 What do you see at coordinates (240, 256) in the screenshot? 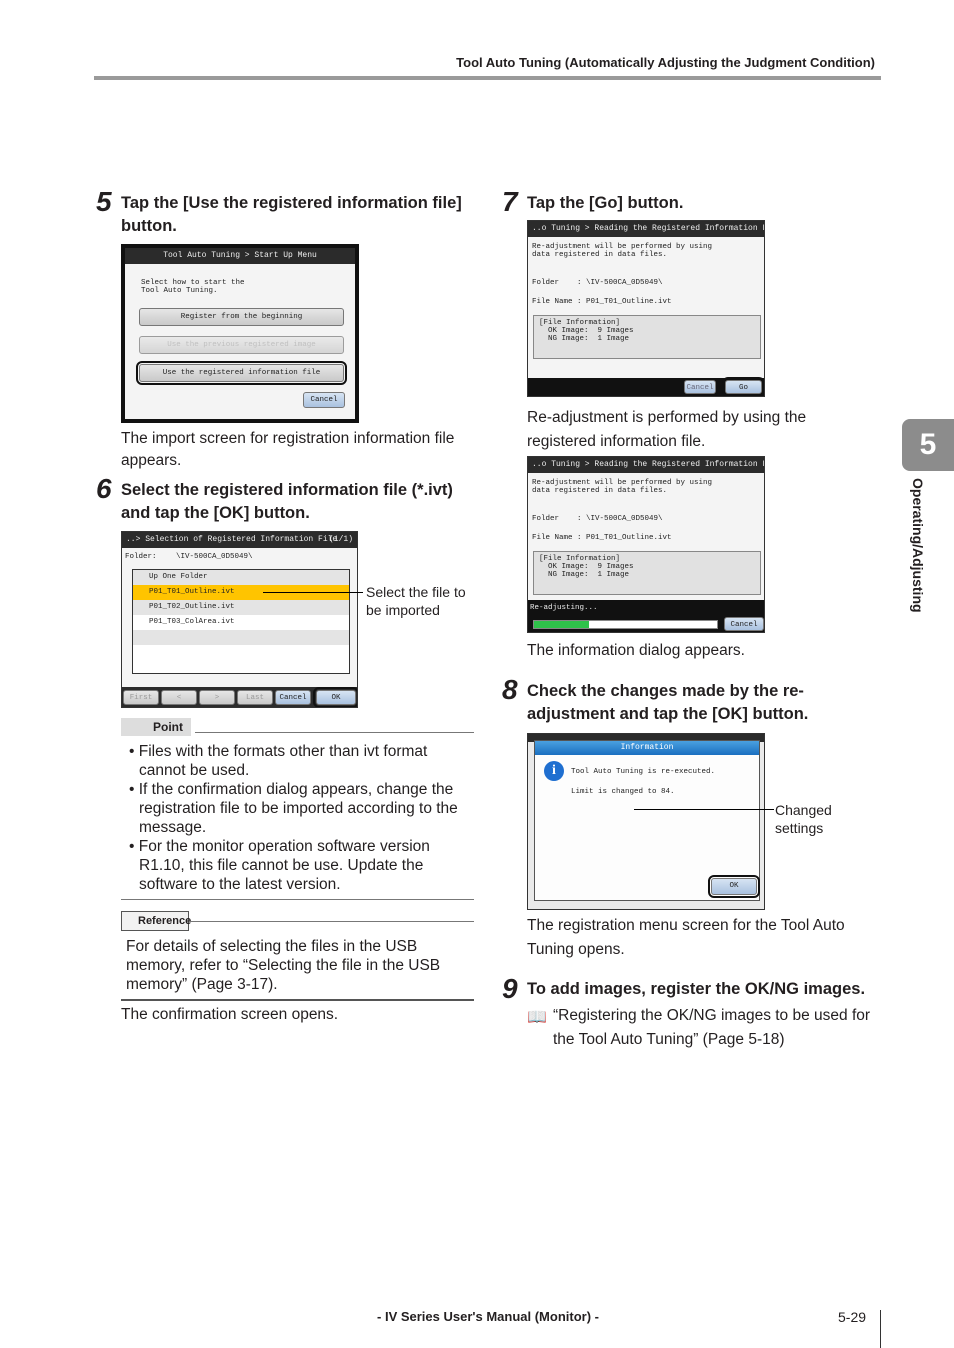
I see `screen-title: Tool Auto Tuning > Start Up Menu` at bounding box center [240, 256].